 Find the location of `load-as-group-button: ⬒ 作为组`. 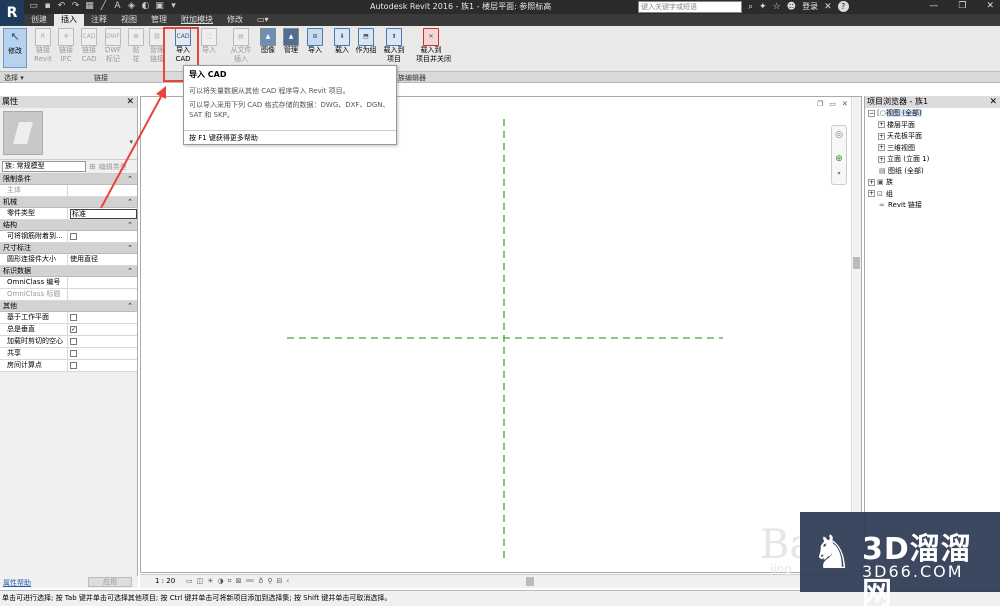

load-as-group-button: ⬒ 作为组 is located at coordinates (366, 41).